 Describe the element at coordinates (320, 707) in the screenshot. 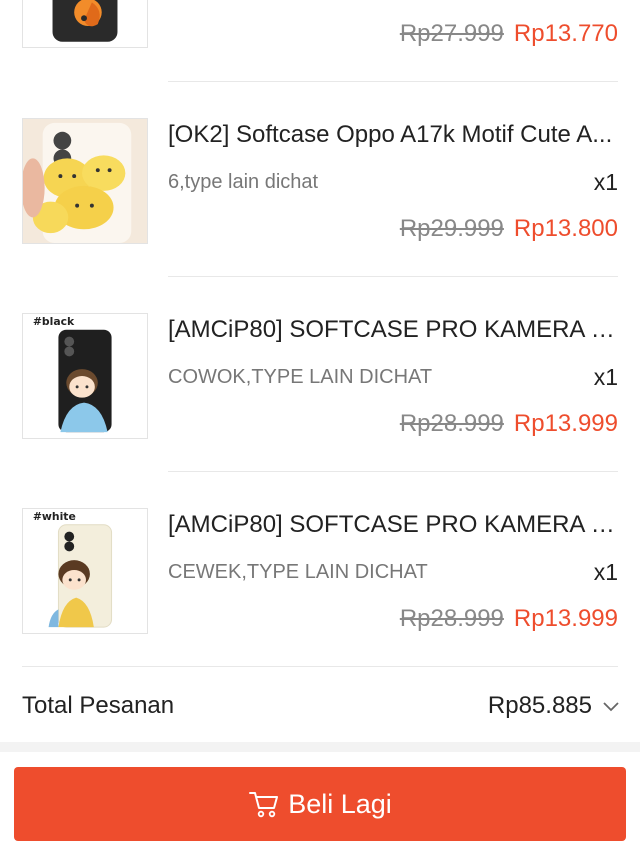

I see `order-total-row: Total Pesanan Rp85.885` at that location.